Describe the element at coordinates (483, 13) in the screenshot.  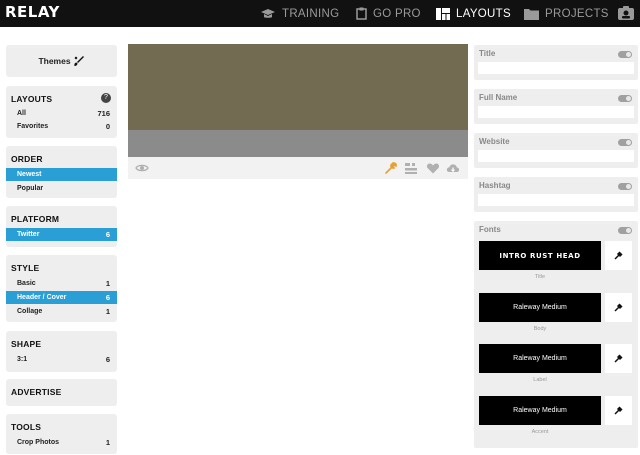
I see `nav-layouts-label: LAYOUTS` at that location.